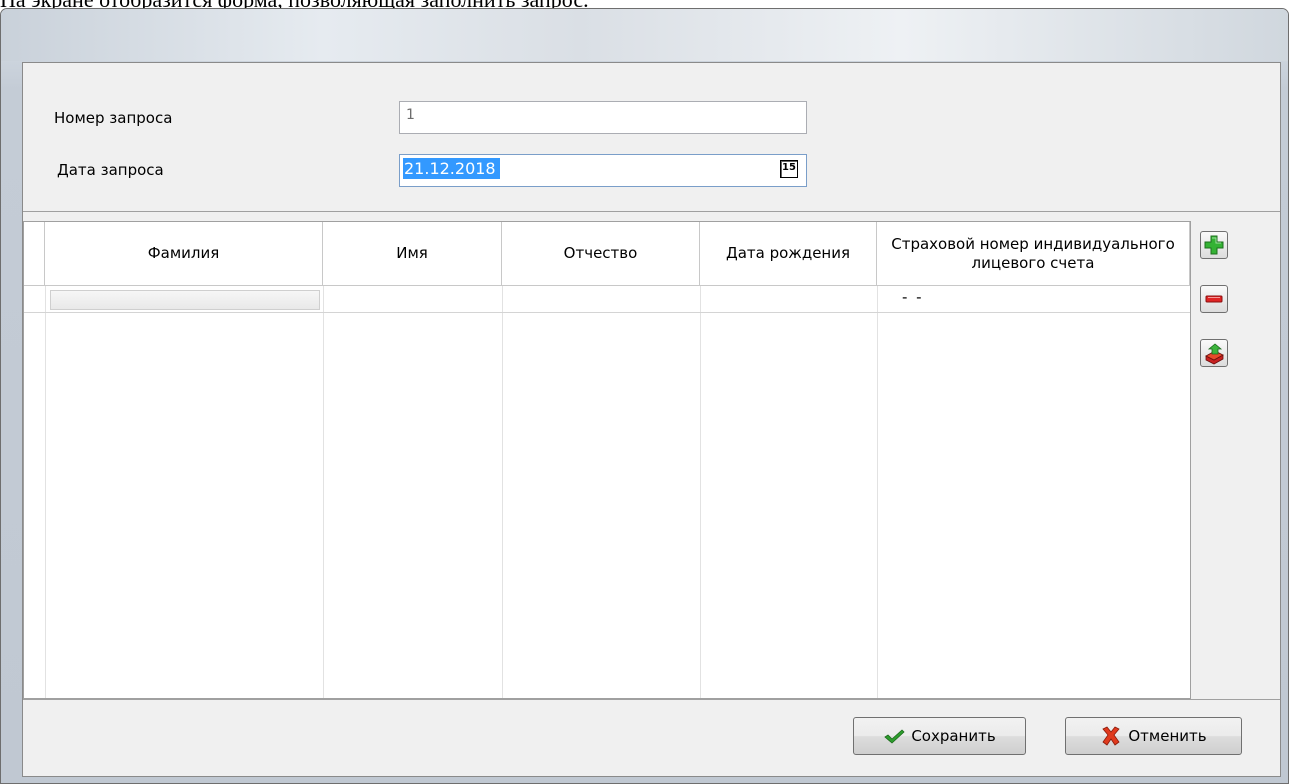  Describe the element at coordinates (953, 736) in the screenshot. I see `save-button-label: Сохранить` at that location.